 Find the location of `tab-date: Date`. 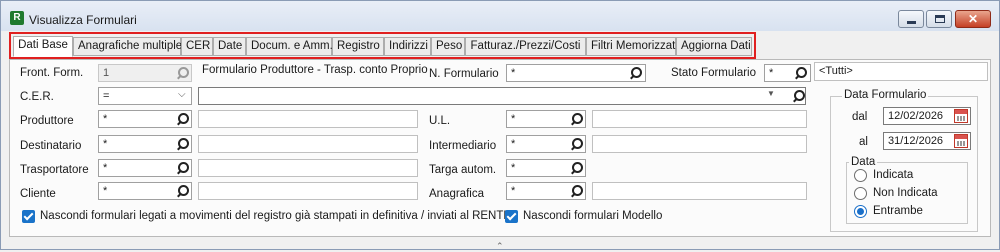

tab-date: Date is located at coordinates (229, 46).